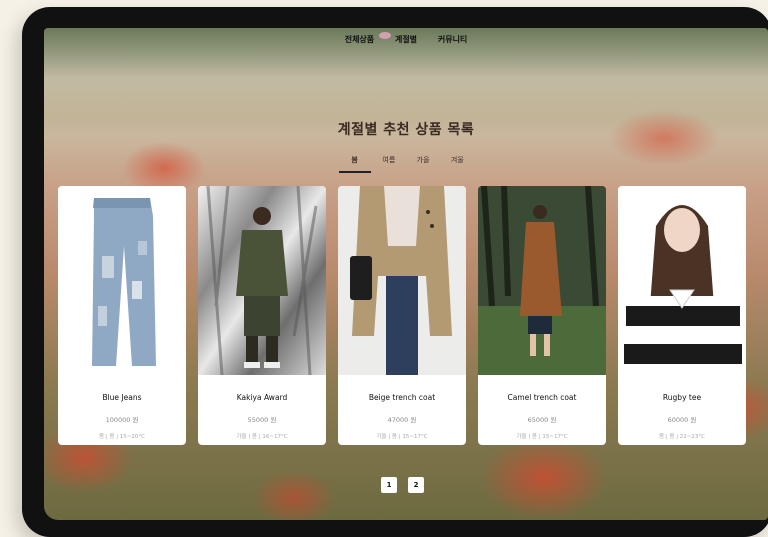 The height and width of the screenshot is (537, 768). I want to click on product-card: Kakiya Award 55000 원 가을 | 봄 | 16~17°C, so click(262, 315).